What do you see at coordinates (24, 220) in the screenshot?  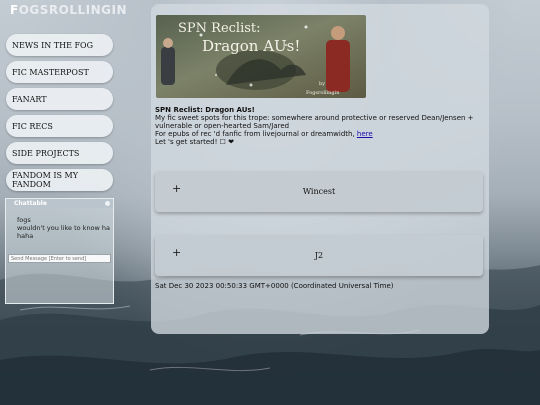 I see `chat-message: fogs` at bounding box center [24, 220].